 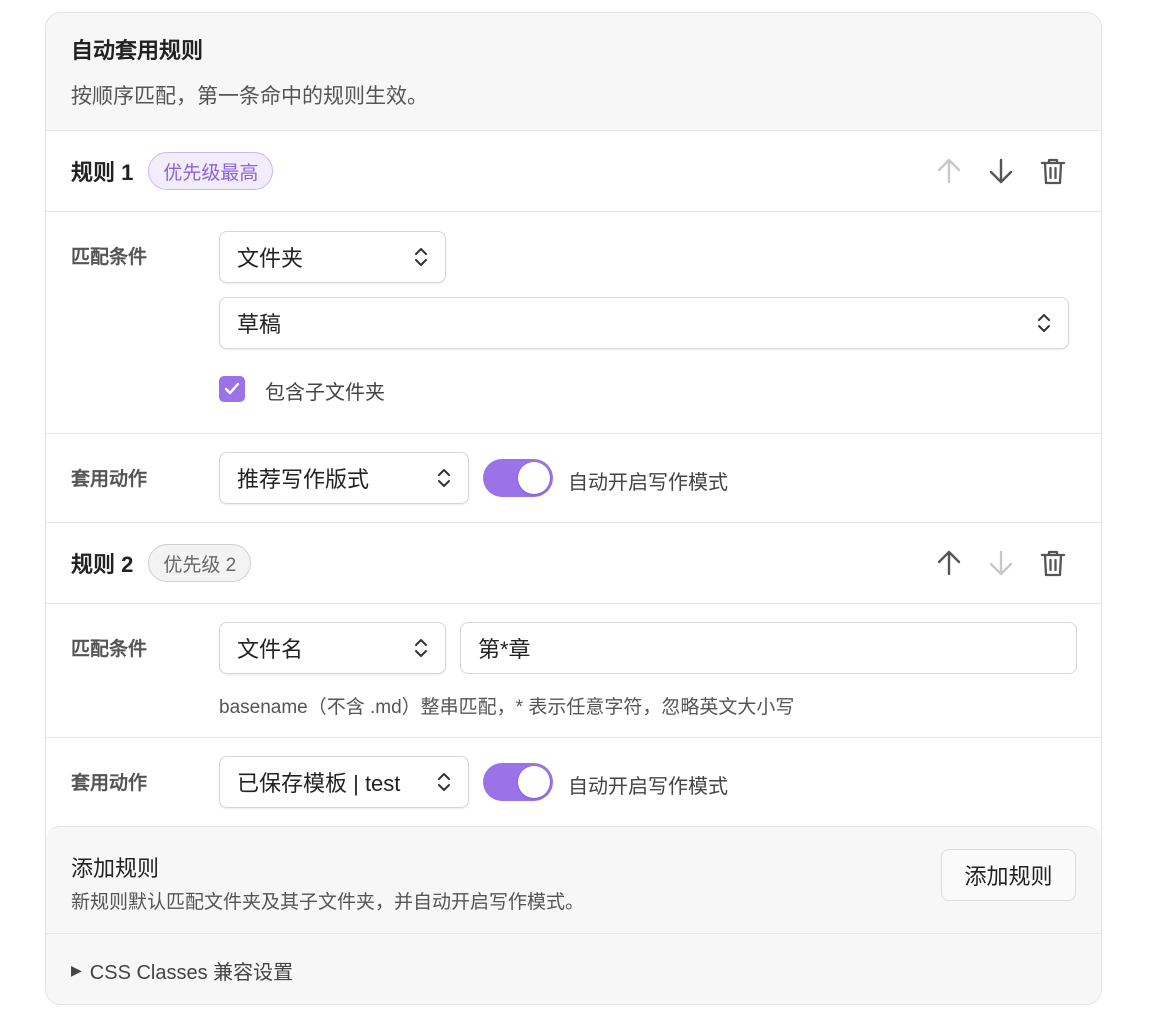 I want to click on panel-description: 按顺序匹配，第一条命中的规则生效。, so click(x=249, y=96).